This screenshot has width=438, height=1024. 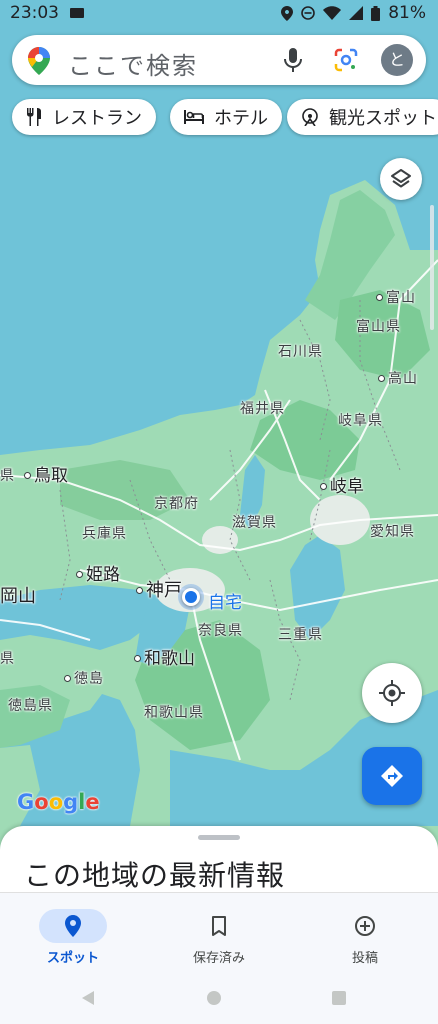 What do you see at coordinates (364, 958) in the screenshot?
I see `nav-label: 投稿` at bounding box center [364, 958].